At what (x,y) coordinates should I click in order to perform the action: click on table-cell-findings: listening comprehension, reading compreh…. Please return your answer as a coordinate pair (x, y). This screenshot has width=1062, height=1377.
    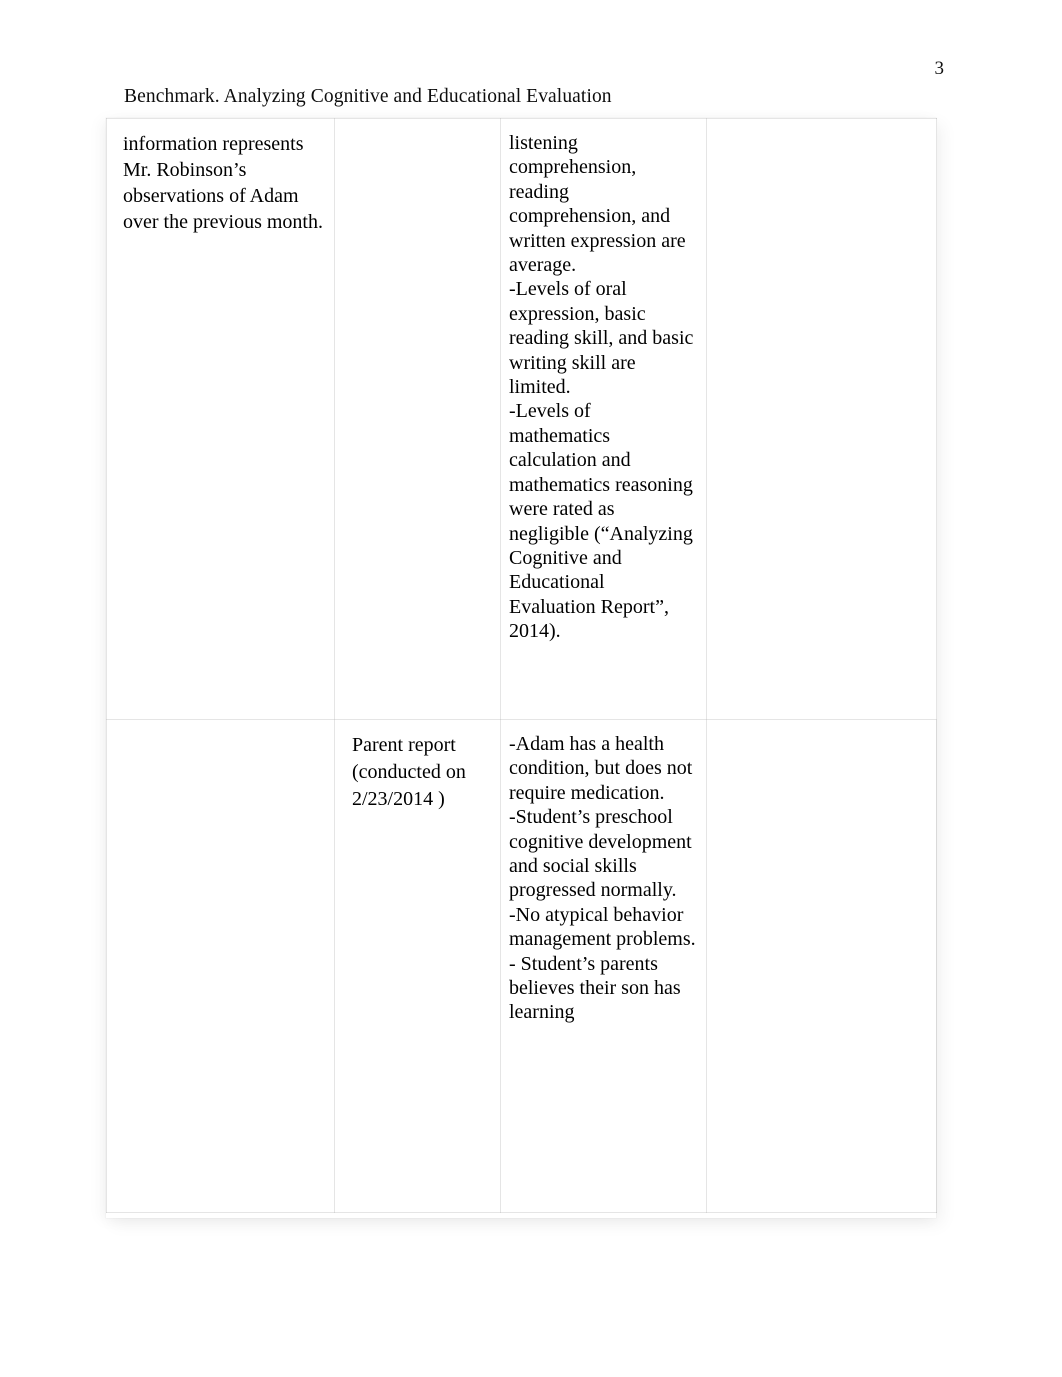
    Looking at the image, I should click on (603, 419).